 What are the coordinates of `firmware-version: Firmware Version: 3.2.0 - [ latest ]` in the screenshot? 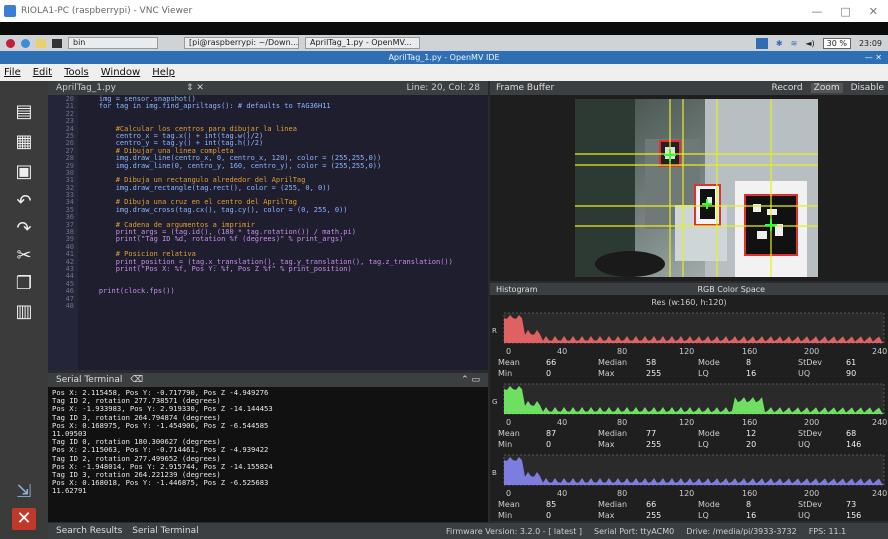 It's located at (514, 531).